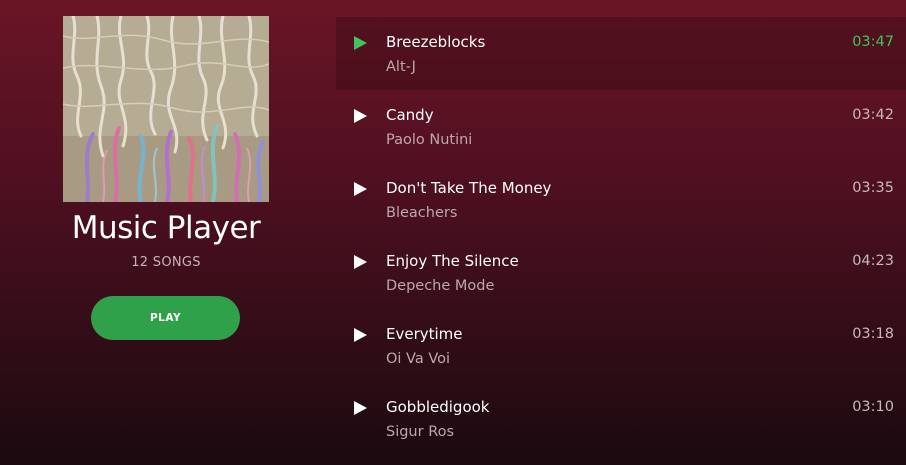 The height and width of the screenshot is (465, 906). What do you see at coordinates (621, 126) in the screenshot?
I see `track-row: Candy Paolo Nutini 03:42` at bounding box center [621, 126].